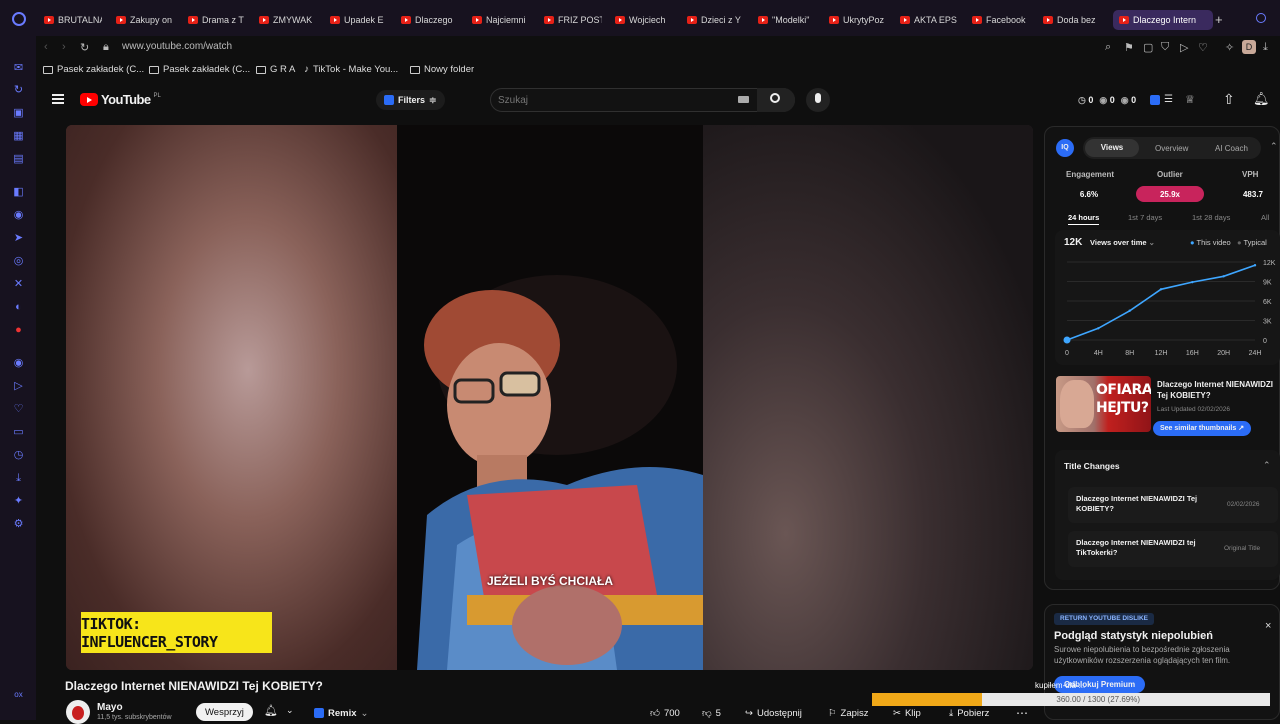  I want to click on upload-icon: ⇧, so click(1229, 99).